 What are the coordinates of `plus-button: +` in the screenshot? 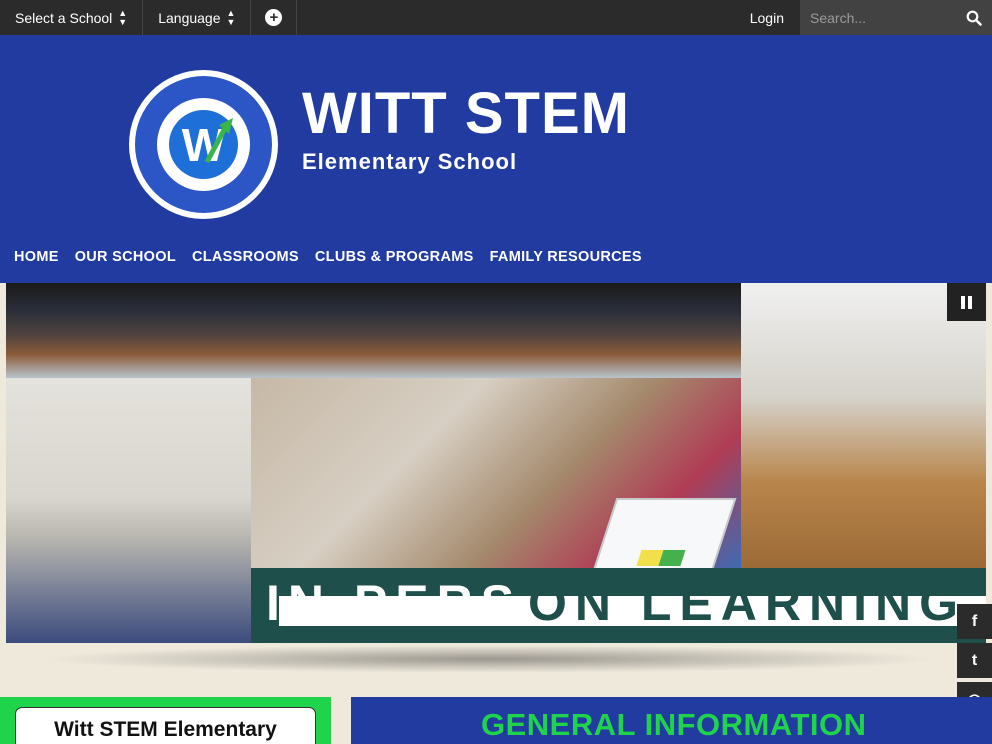 It's located at (274, 17).